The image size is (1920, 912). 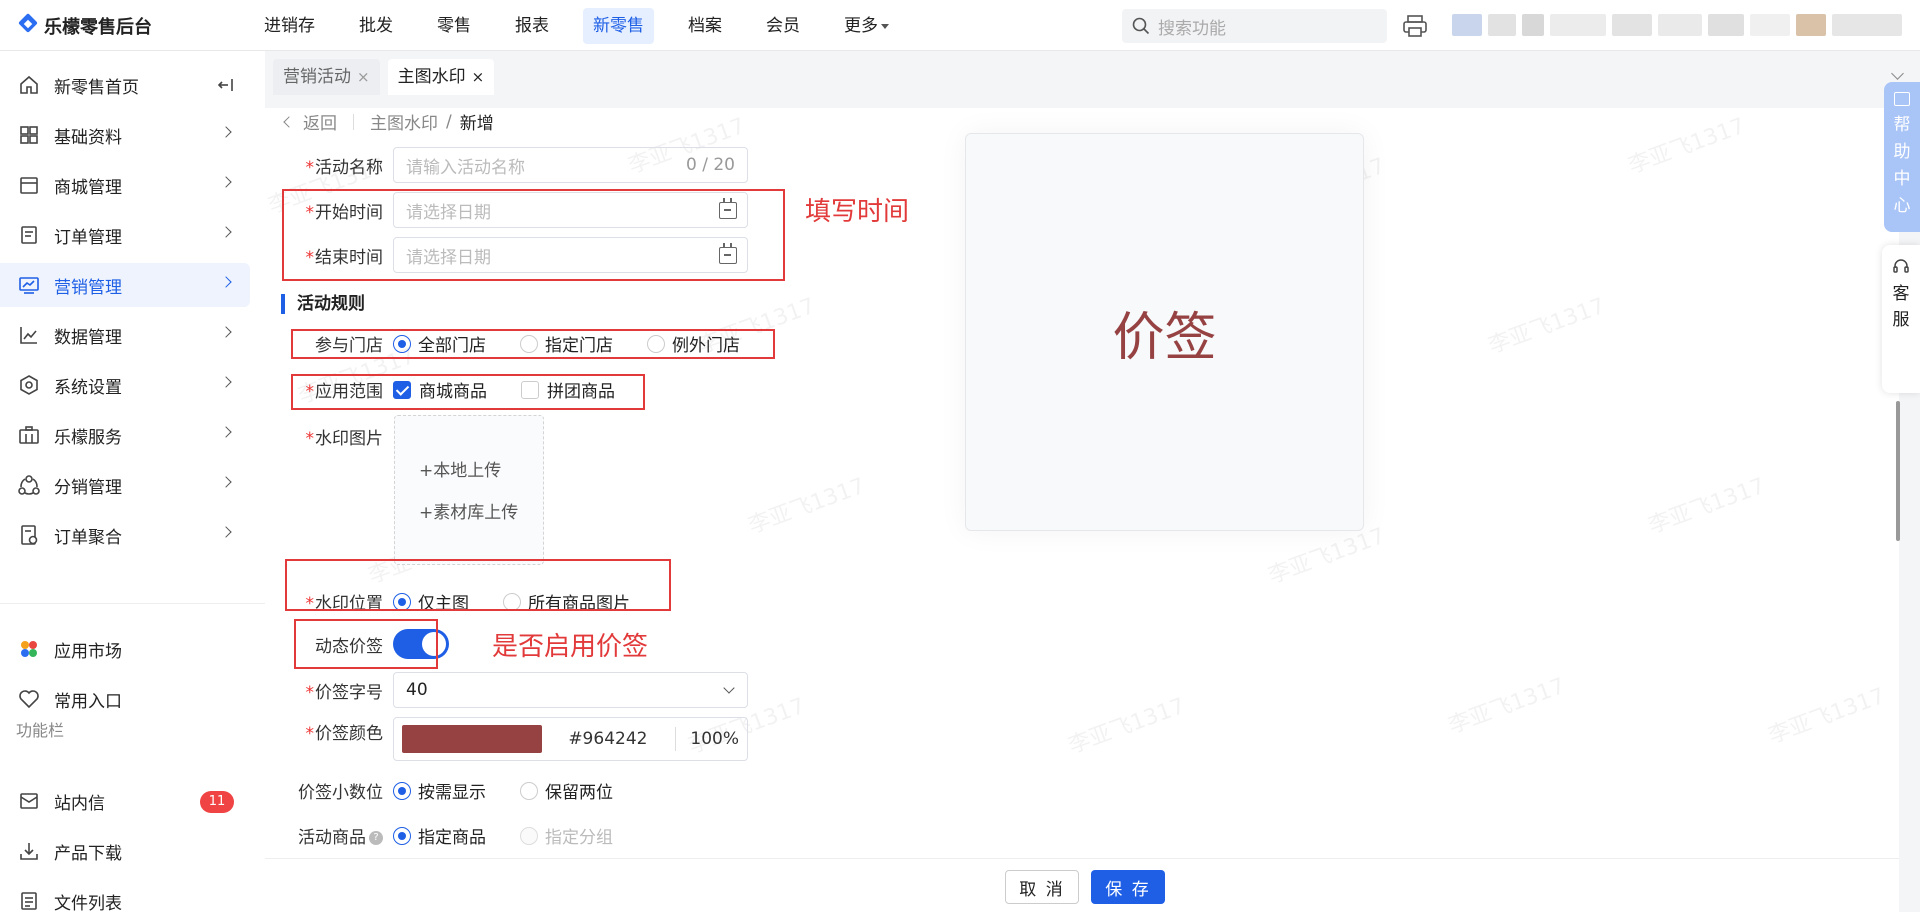 What do you see at coordinates (40, 730) in the screenshot?
I see `sidebar-group-label: 功能栏` at bounding box center [40, 730].